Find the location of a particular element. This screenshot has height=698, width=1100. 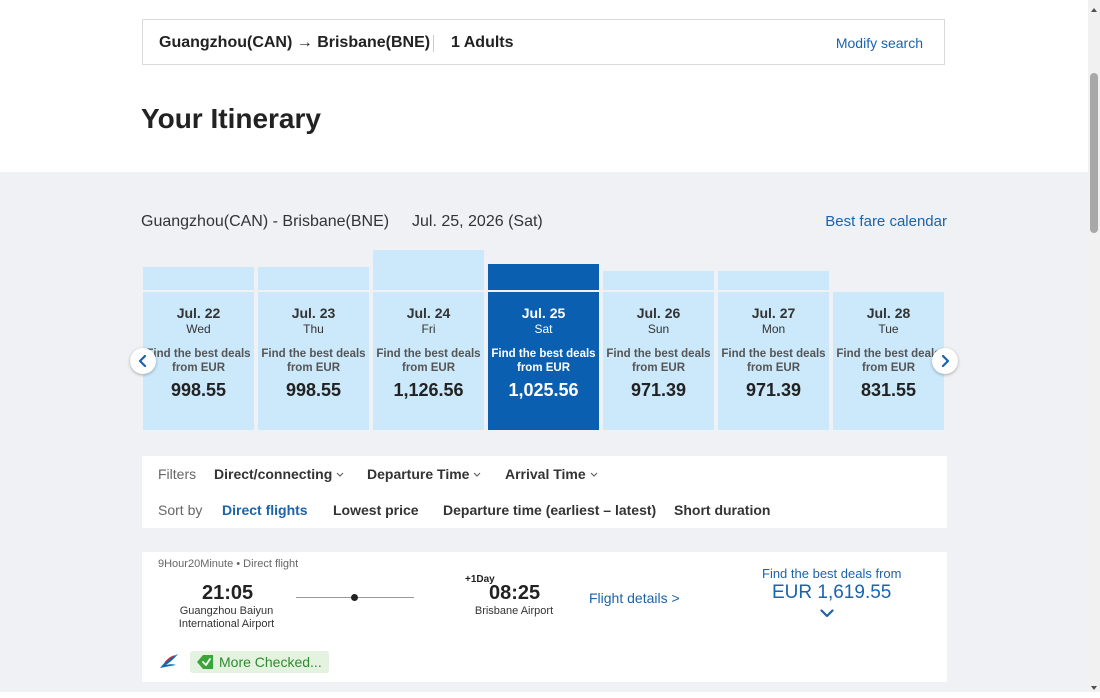

date-card-date: Jul. 28 is located at coordinates (888, 313).